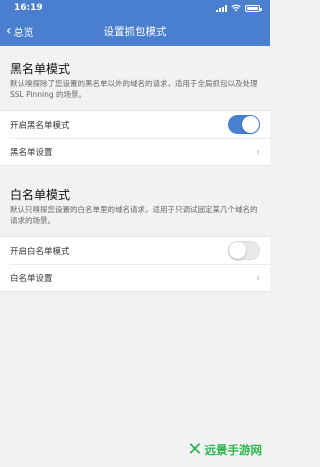 Image resolution: width=320 pixels, height=467 pixels. Describe the element at coordinates (244, 124) in the screenshot. I see `blacklist-toggle` at that location.